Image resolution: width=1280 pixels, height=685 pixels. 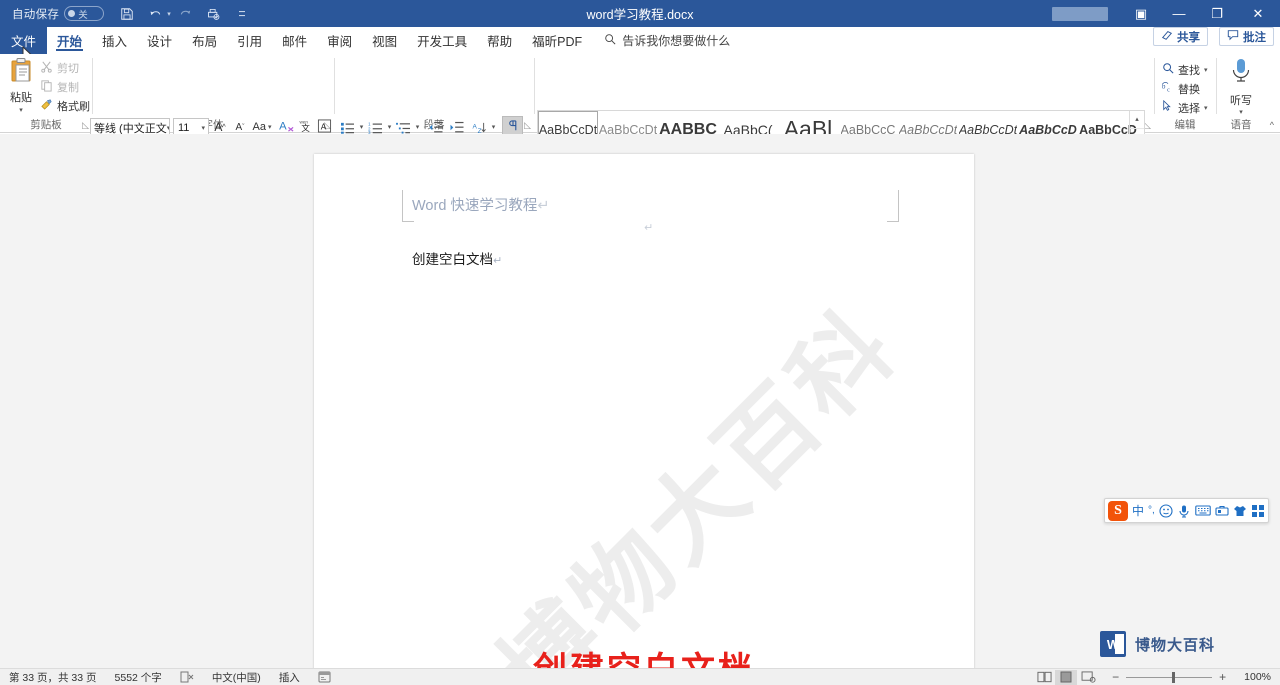 I want to click on dictate-button: 听写 ▾, so click(x=1241, y=86).